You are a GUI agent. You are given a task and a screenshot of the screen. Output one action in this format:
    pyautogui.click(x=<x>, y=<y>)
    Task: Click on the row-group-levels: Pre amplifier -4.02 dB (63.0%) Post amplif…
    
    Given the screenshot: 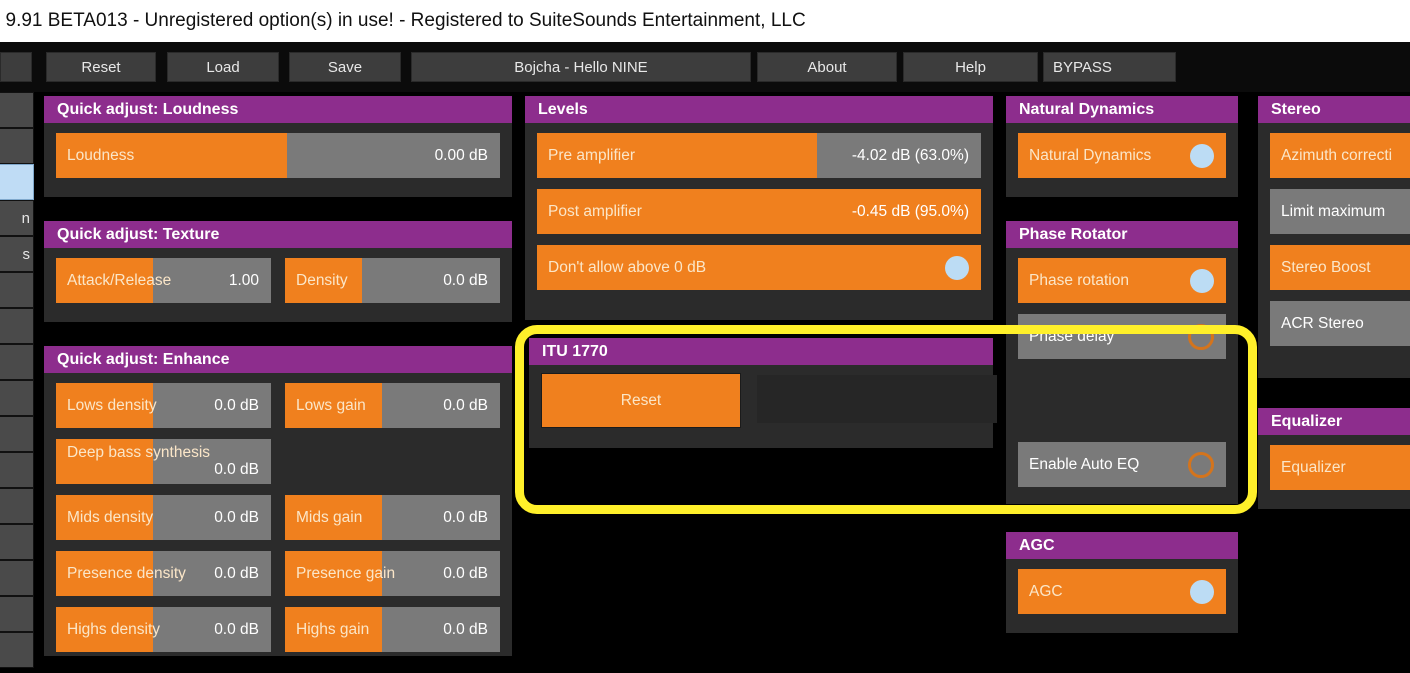 What is the action you would take?
    pyautogui.click(x=759, y=211)
    